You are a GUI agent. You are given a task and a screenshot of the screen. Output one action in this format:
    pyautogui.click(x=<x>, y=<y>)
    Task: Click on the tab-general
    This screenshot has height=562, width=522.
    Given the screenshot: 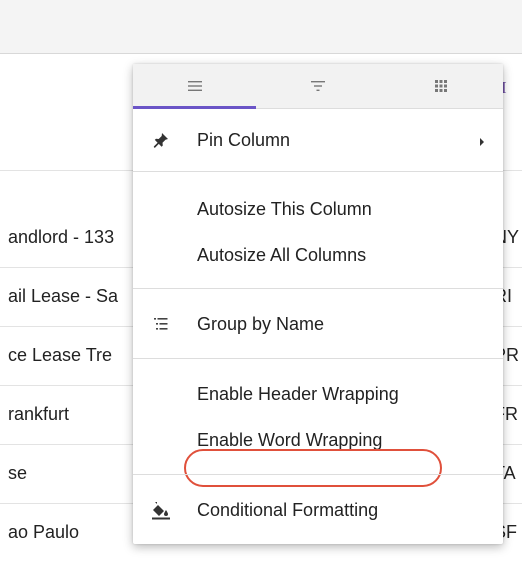 What is the action you would take?
    pyautogui.click(x=194, y=86)
    